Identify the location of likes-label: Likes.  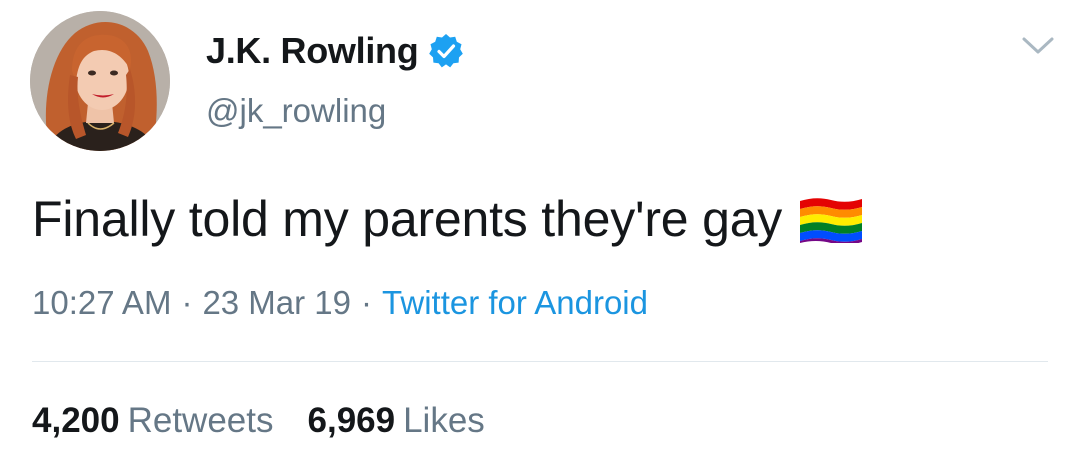
(444, 420).